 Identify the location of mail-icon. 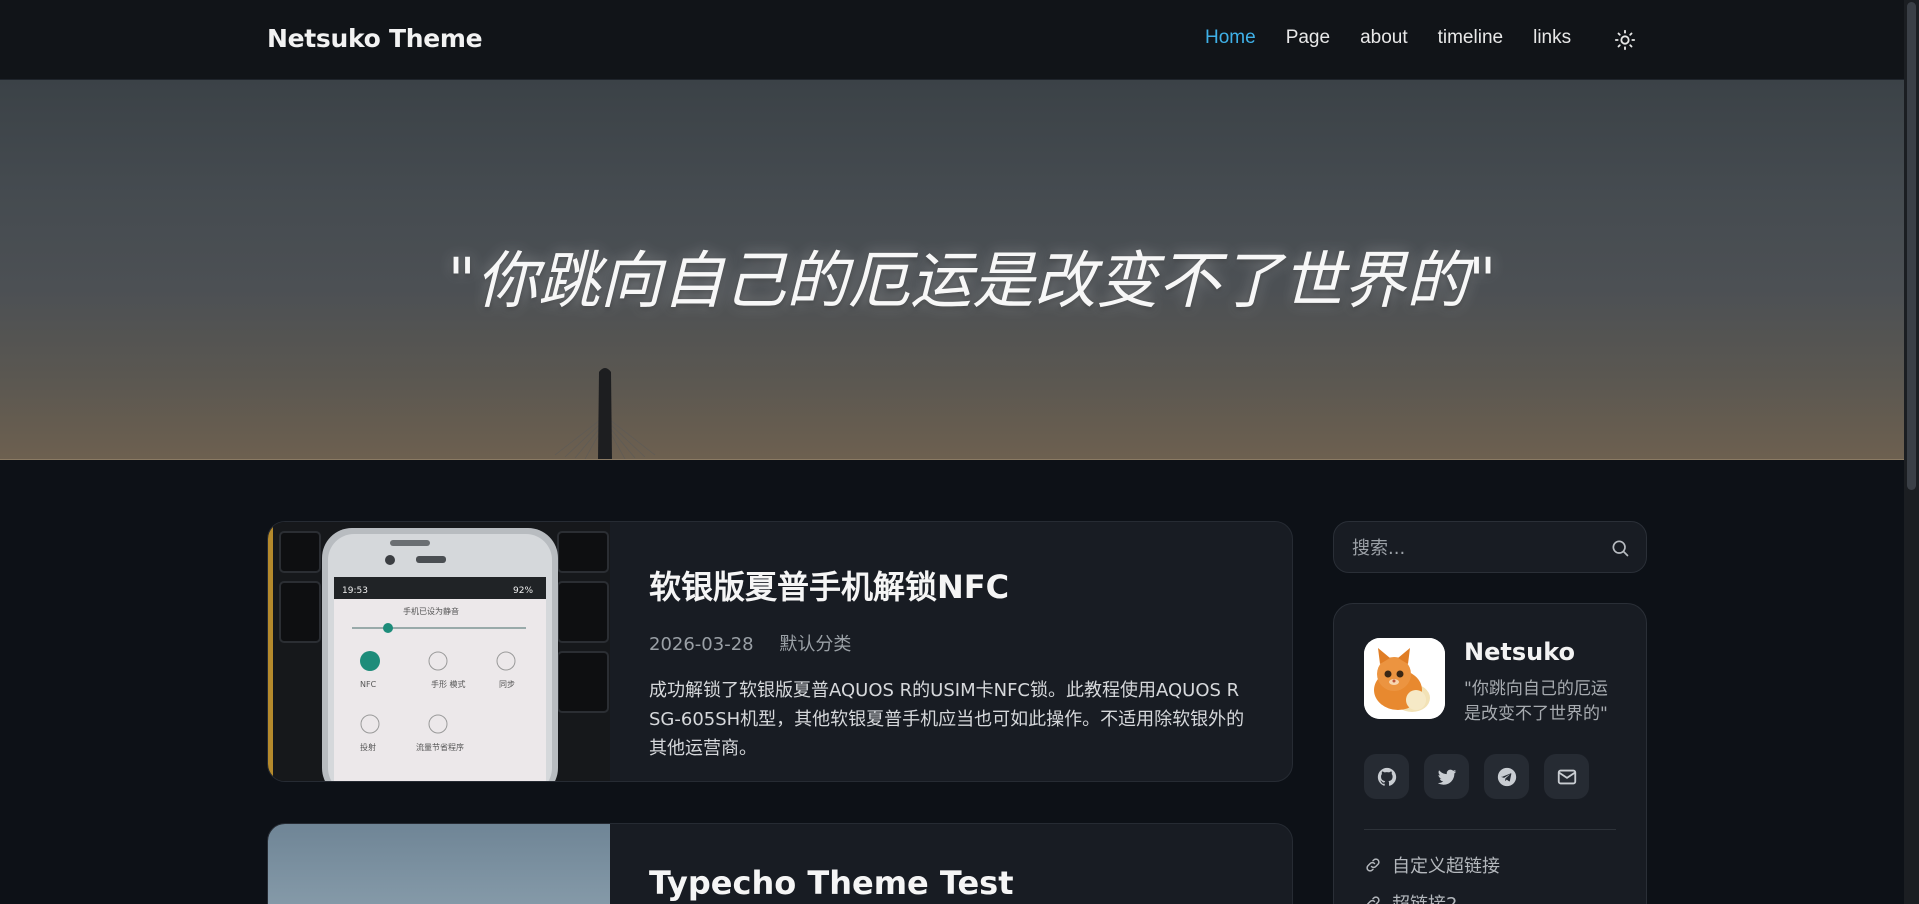
(1566, 776).